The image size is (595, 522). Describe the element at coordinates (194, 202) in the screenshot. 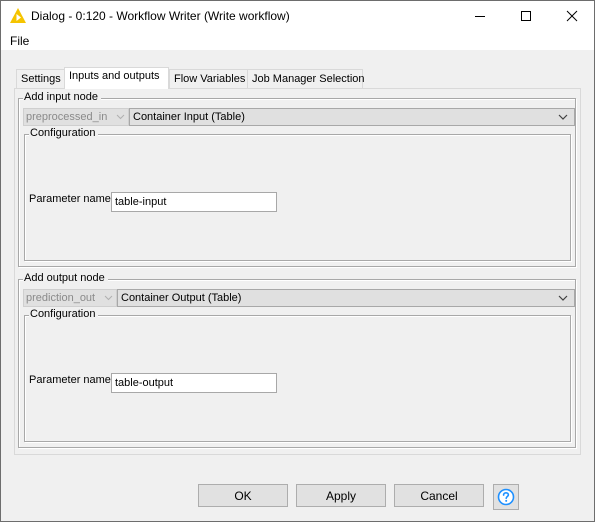

I see `input-parameter-name-field` at that location.